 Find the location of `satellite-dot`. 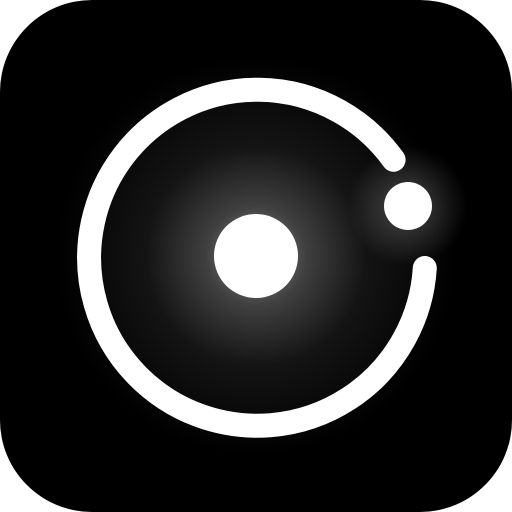

satellite-dot is located at coordinates (408, 206).